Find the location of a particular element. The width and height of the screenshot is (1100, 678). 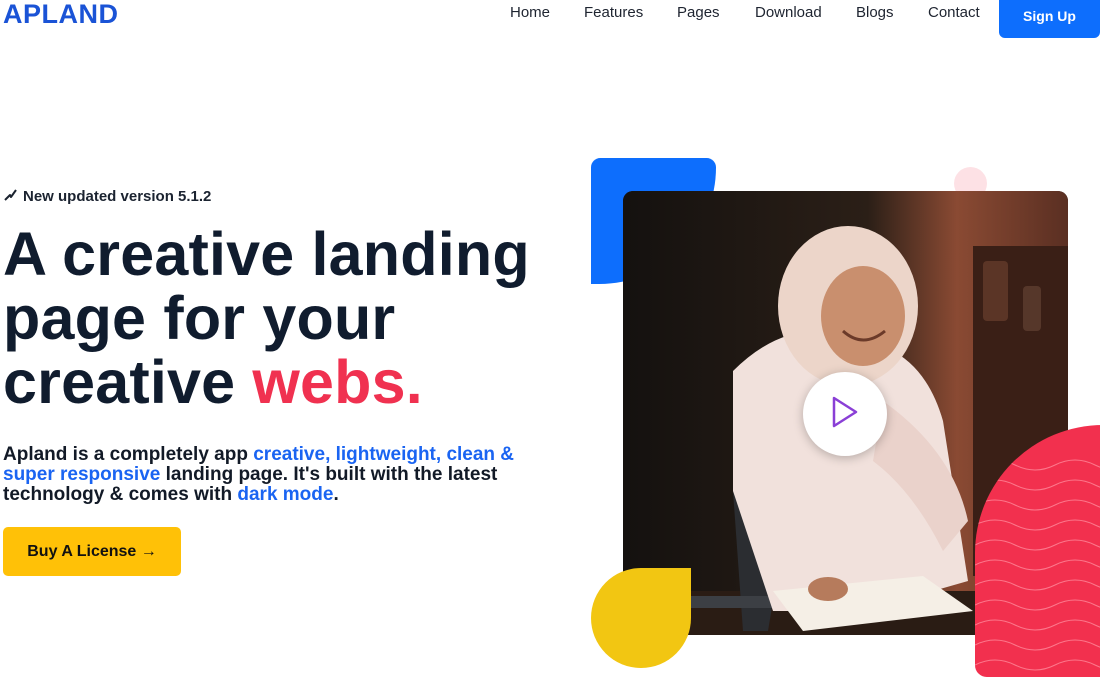

version-badge-text: New updated version 5.1.2 is located at coordinates (117, 196).